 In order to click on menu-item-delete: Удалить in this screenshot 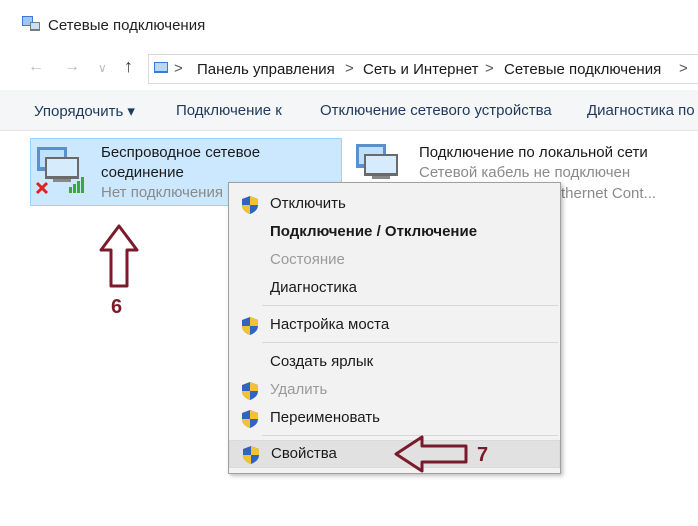, I will do `click(394, 390)`.